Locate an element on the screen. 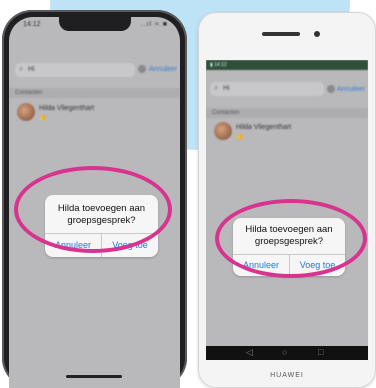  back-icon: ◁ is located at coordinates (249, 352).